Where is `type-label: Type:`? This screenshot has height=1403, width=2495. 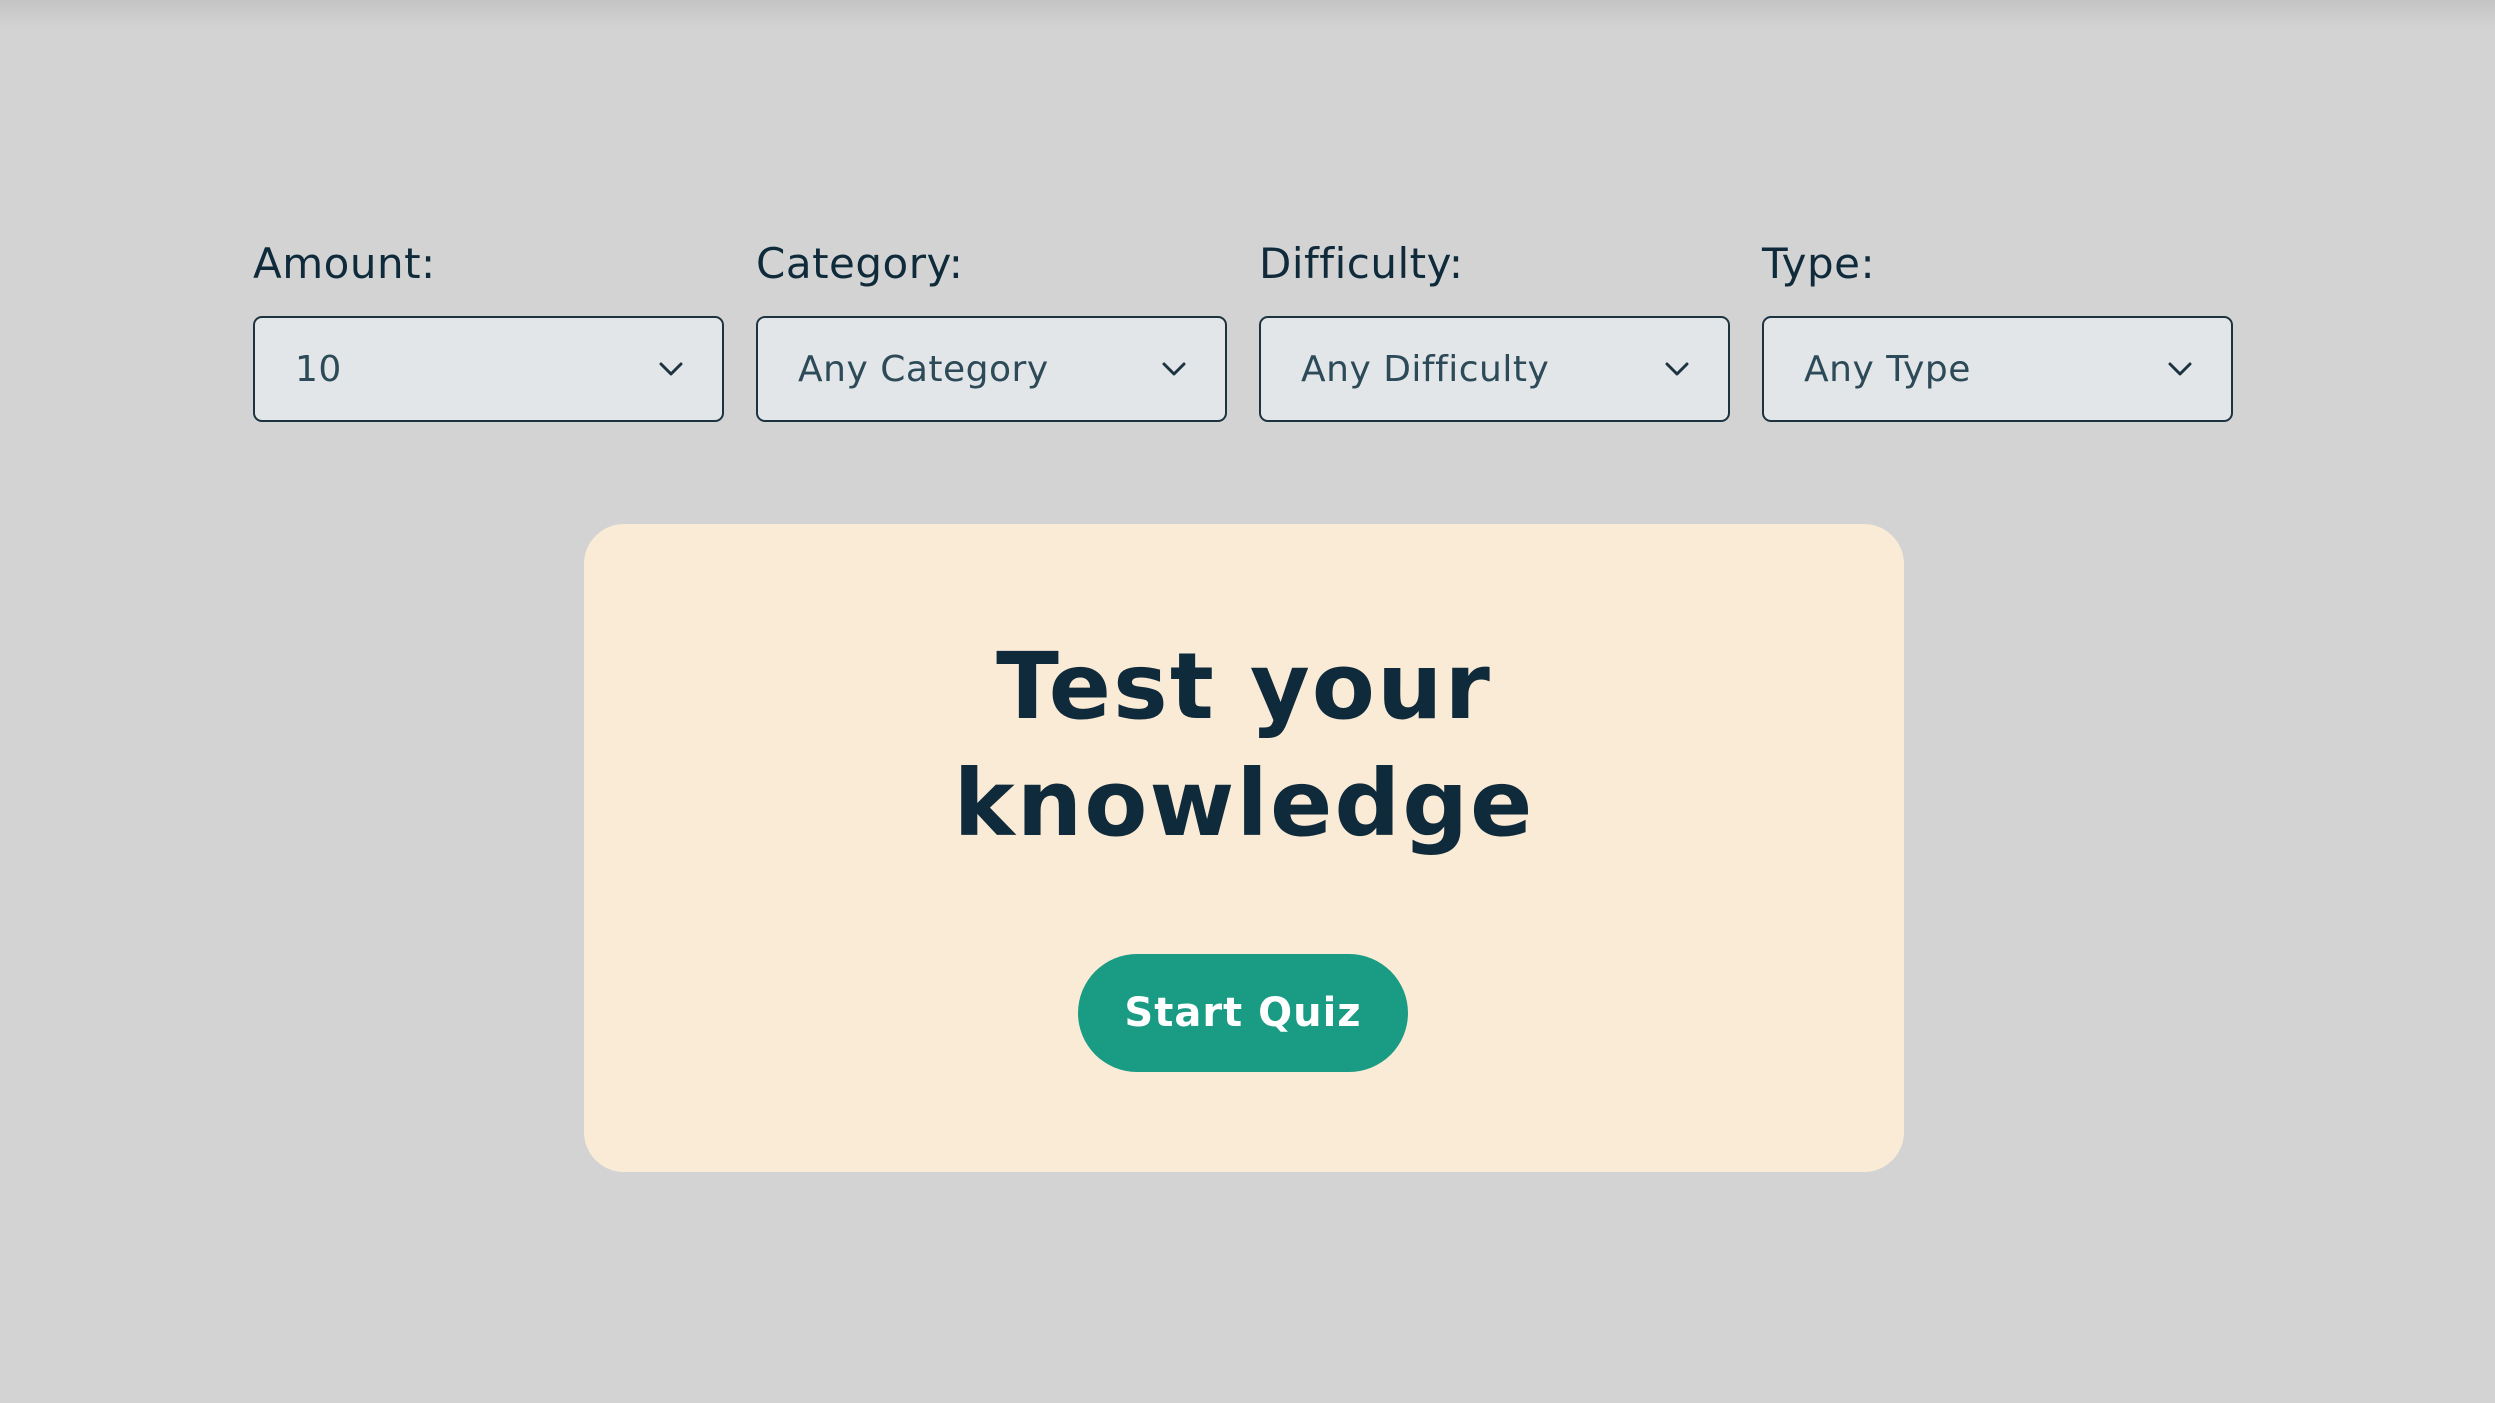
type-label: Type: is located at coordinates (1819, 263).